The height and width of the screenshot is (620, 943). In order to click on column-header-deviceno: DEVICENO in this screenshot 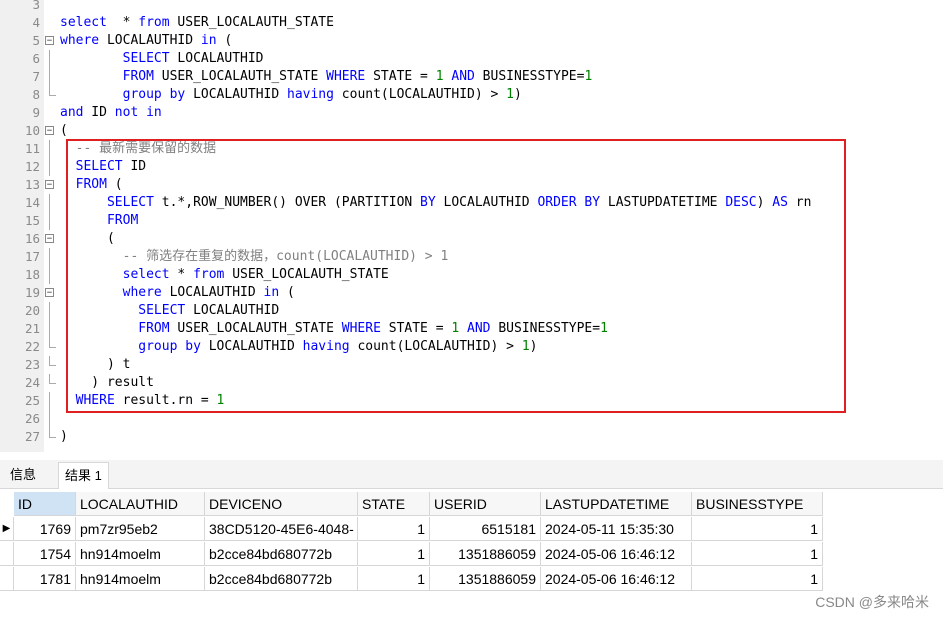, I will do `click(281, 504)`.